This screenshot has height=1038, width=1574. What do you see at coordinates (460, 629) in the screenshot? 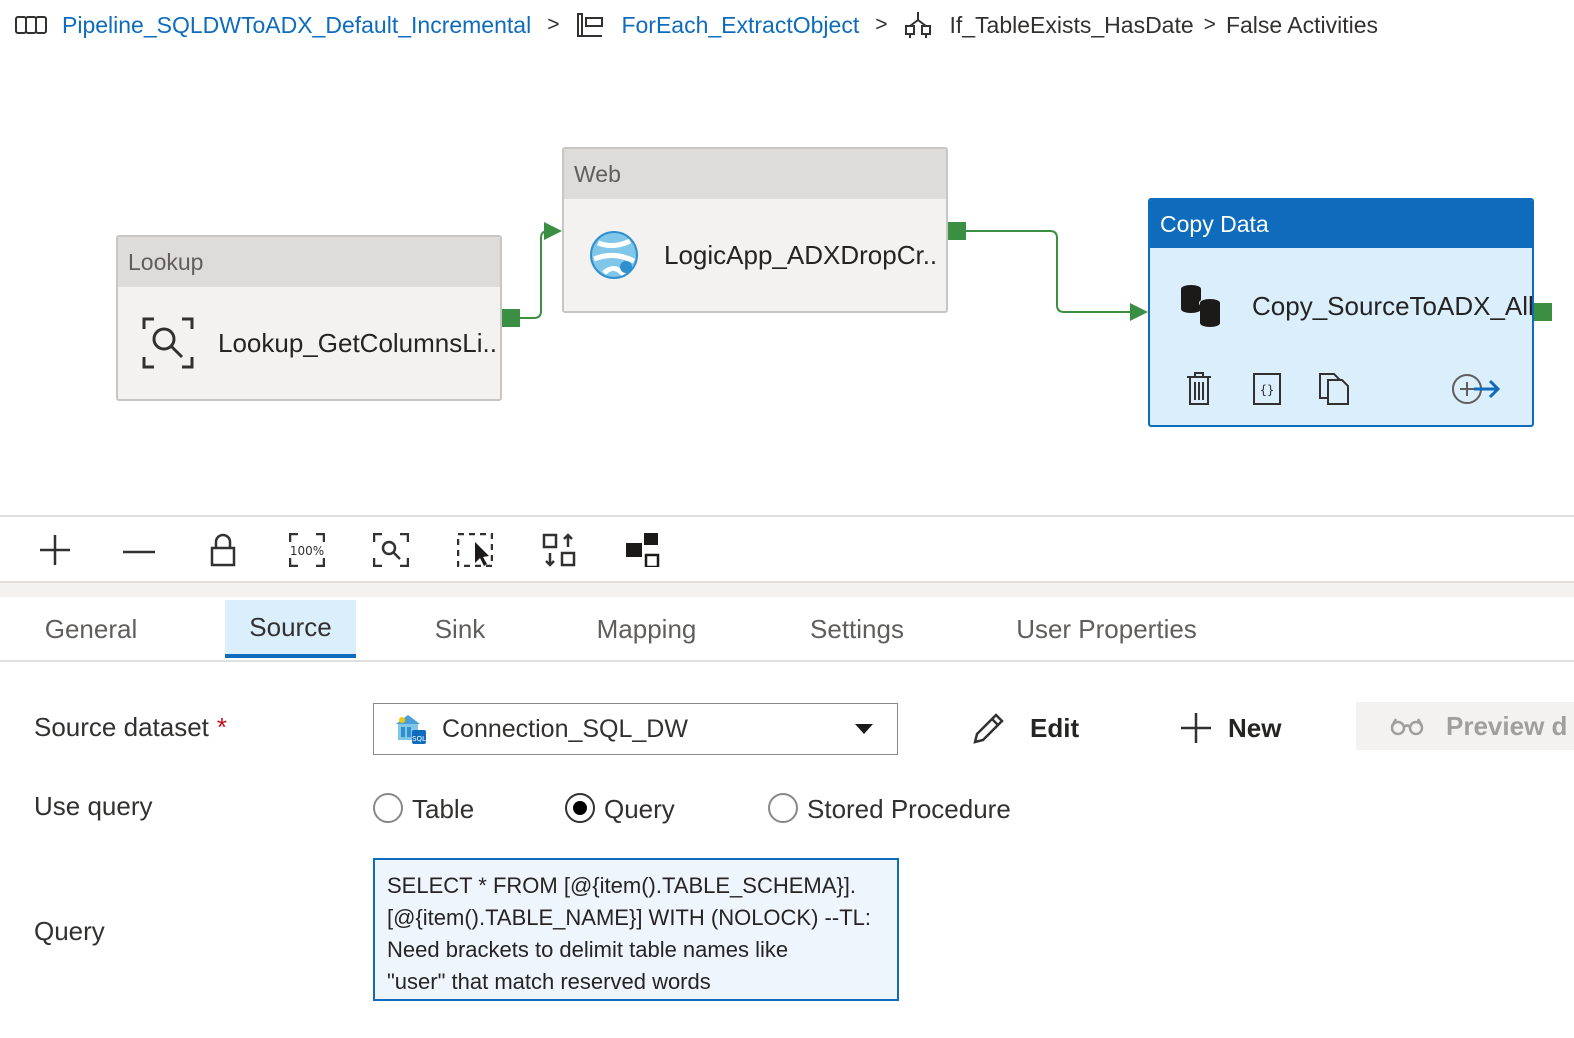
I see `tab-sink: Sink` at bounding box center [460, 629].